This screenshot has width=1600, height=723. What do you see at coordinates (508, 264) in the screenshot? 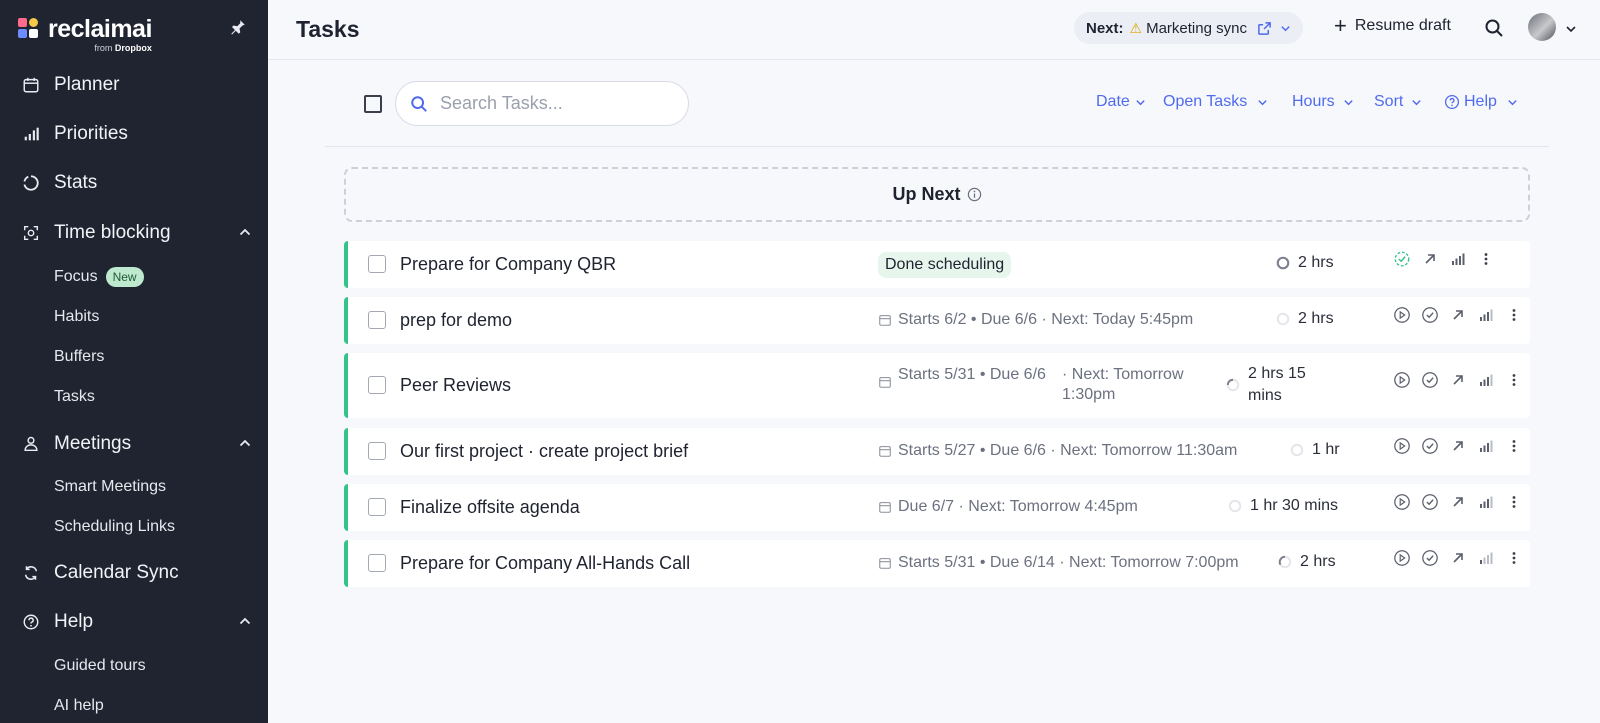
I see `task-title: Prepare for Company QBR` at bounding box center [508, 264].